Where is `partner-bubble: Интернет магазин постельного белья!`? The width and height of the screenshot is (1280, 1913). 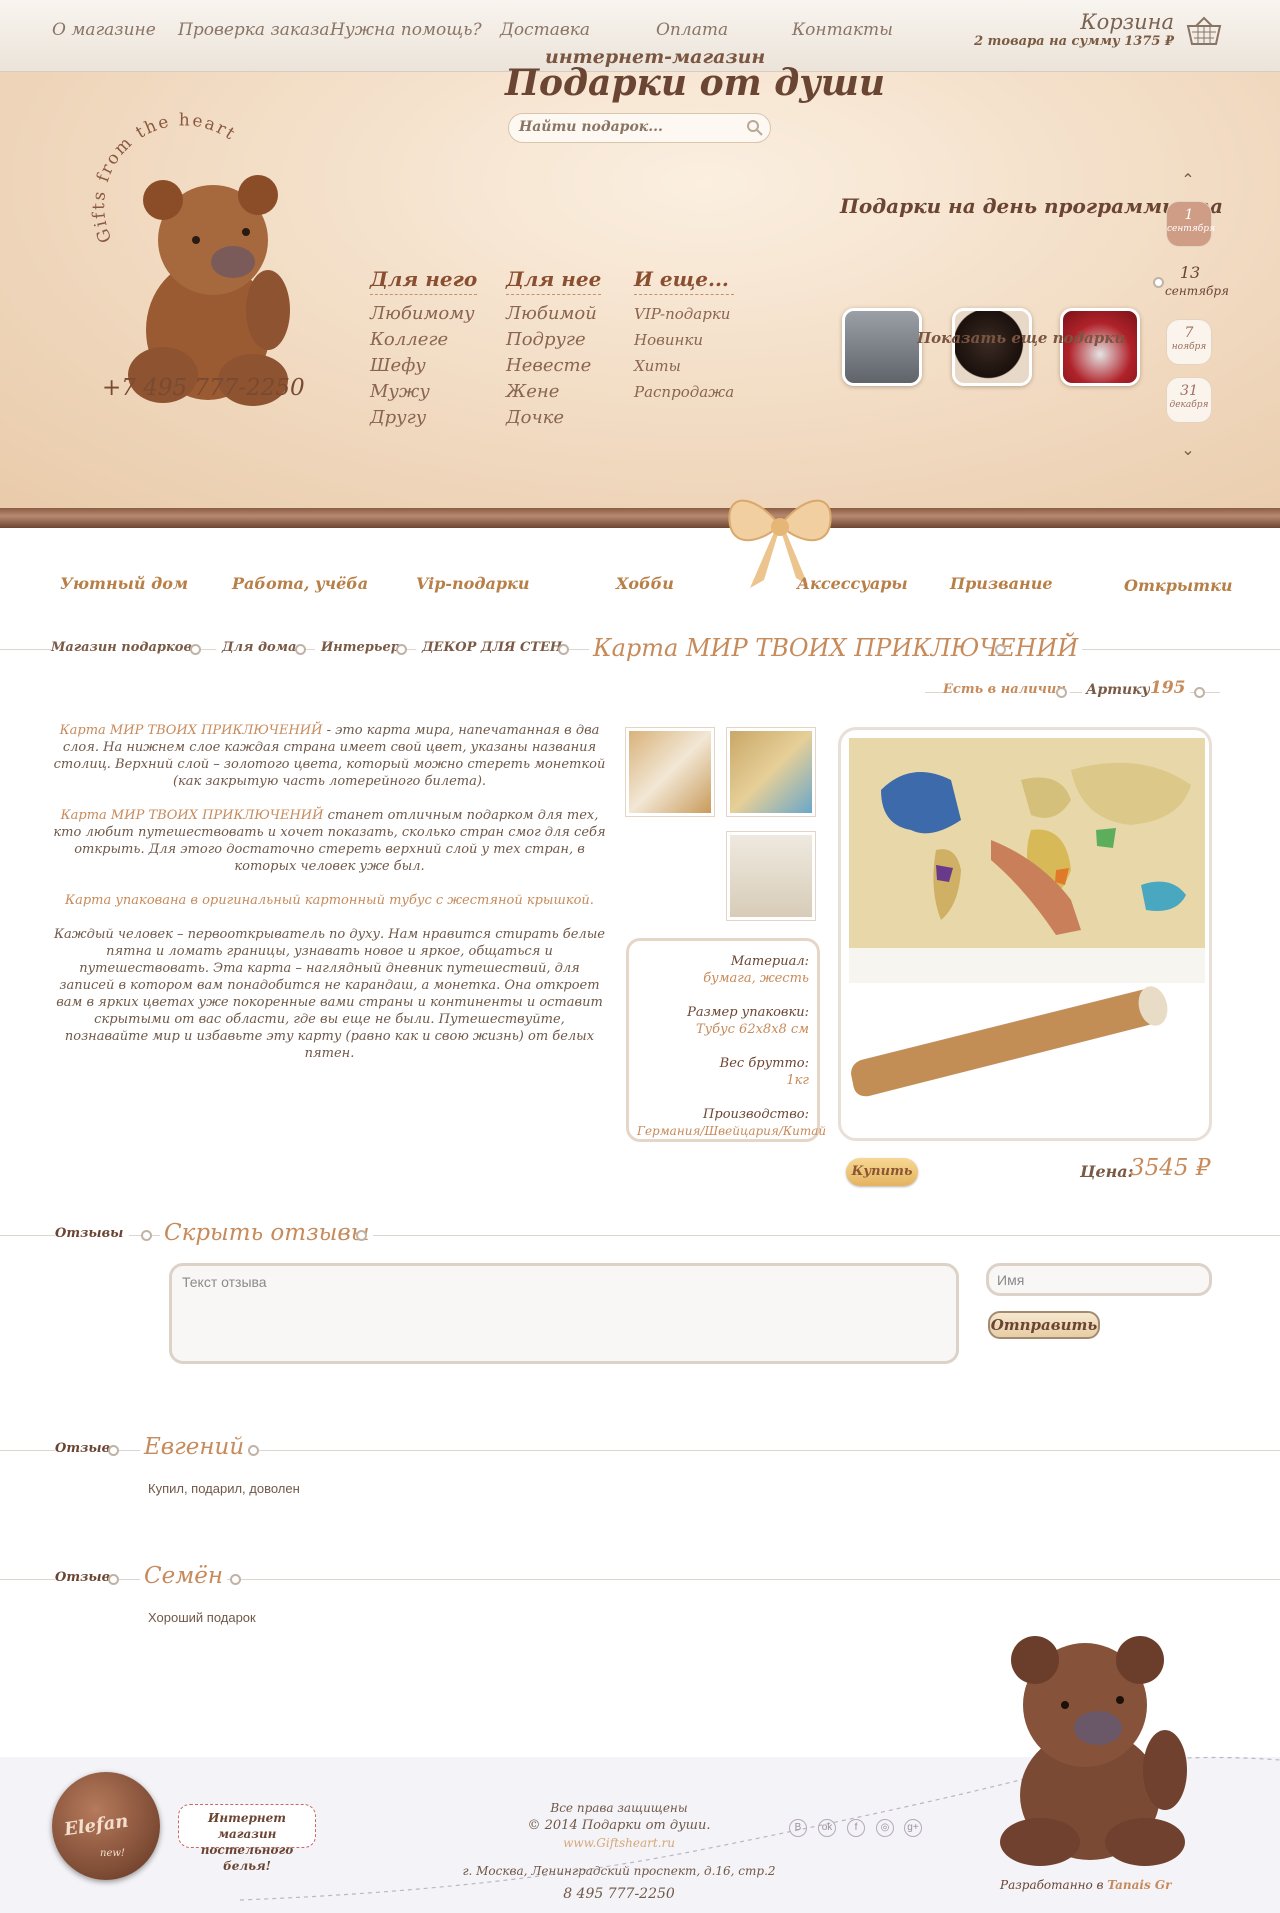
partner-bubble: Интернет магазин постельного белья! is located at coordinates (247, 1838).